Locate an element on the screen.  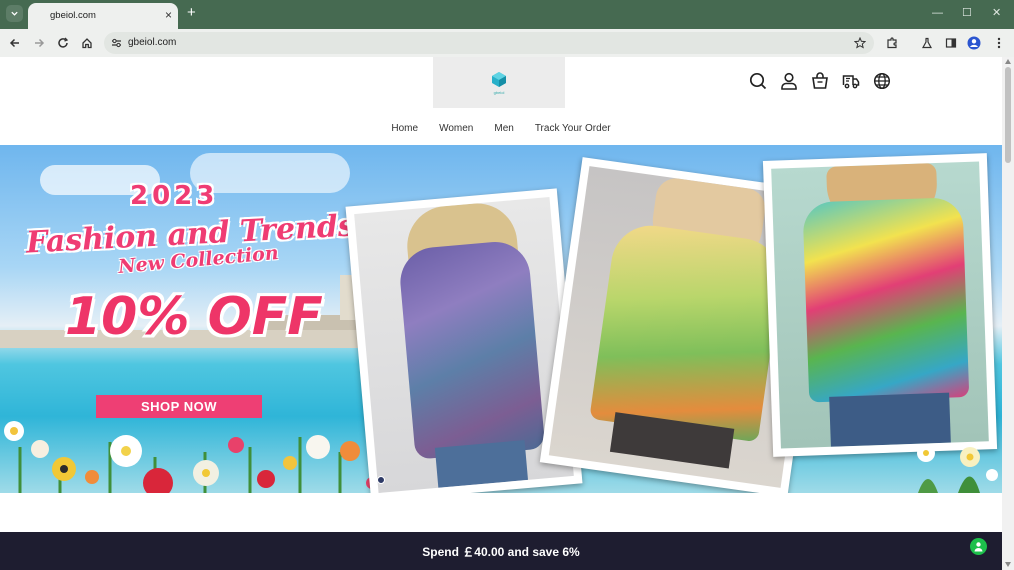
labs-button is located at coordinates (927, 43).